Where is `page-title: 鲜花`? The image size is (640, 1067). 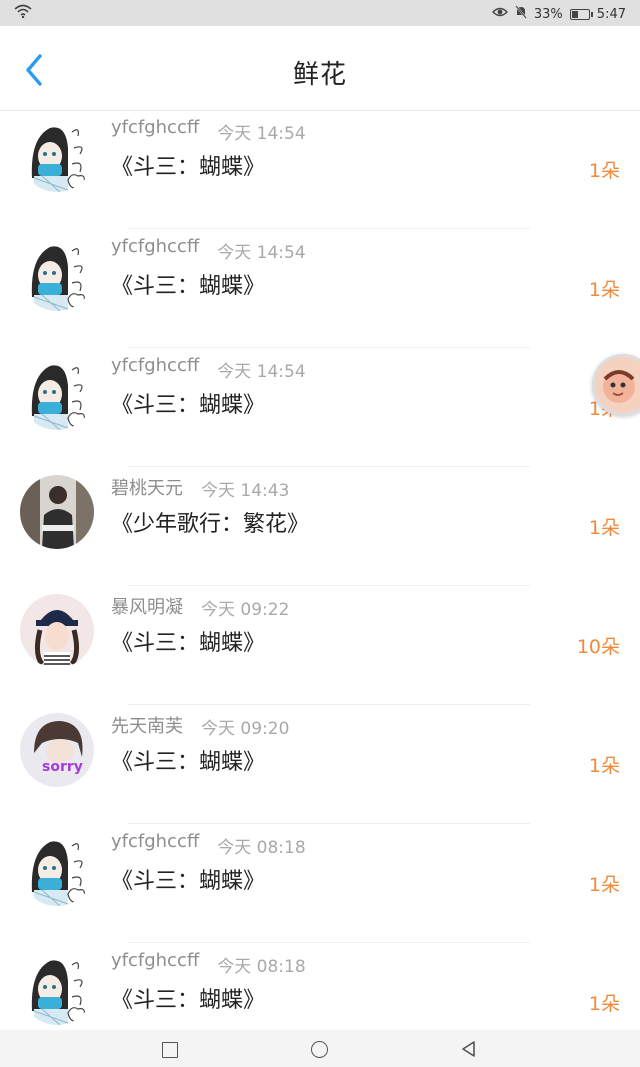
page-title: 鲜花 is located at coordinates (319, 75).